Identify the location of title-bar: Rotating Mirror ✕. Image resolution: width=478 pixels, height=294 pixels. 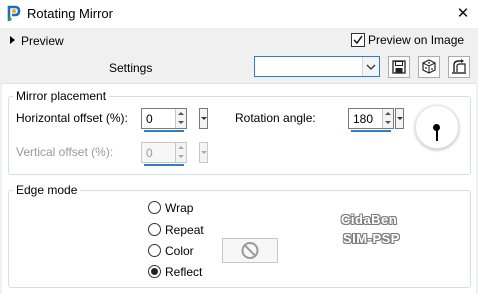
(239, 14).